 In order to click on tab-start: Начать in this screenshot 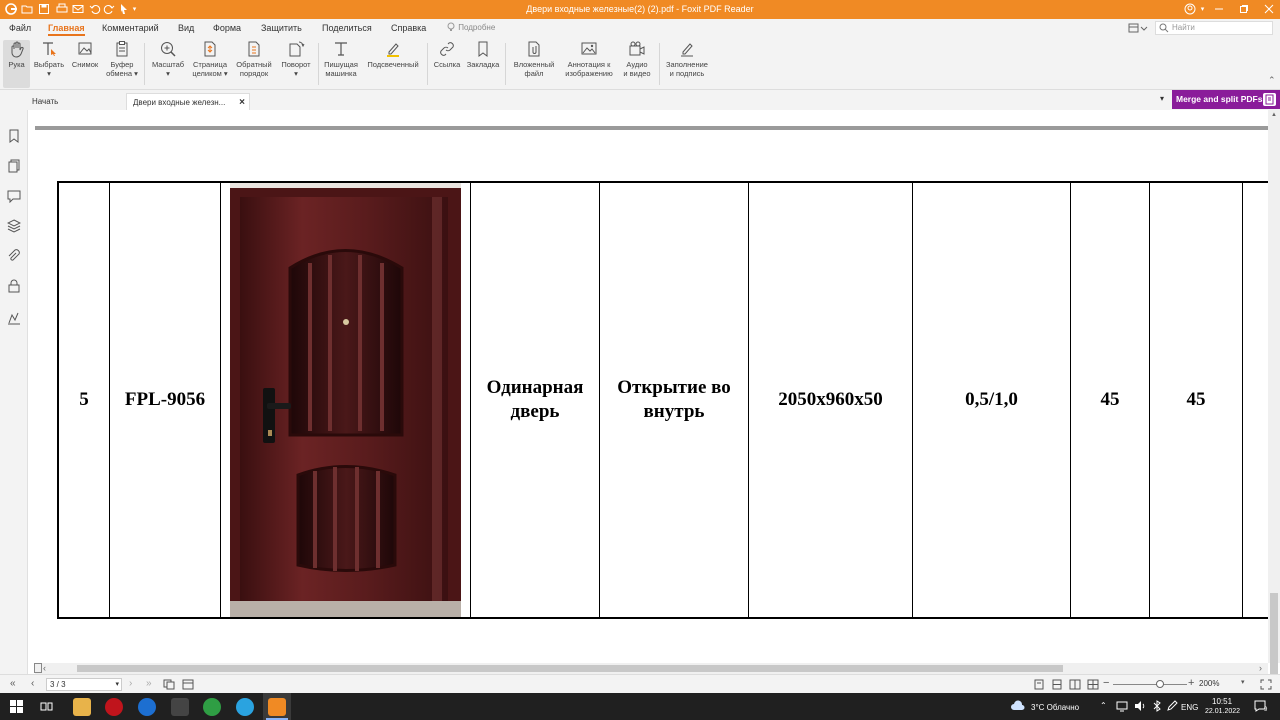, I will do `click(76, 101)`.